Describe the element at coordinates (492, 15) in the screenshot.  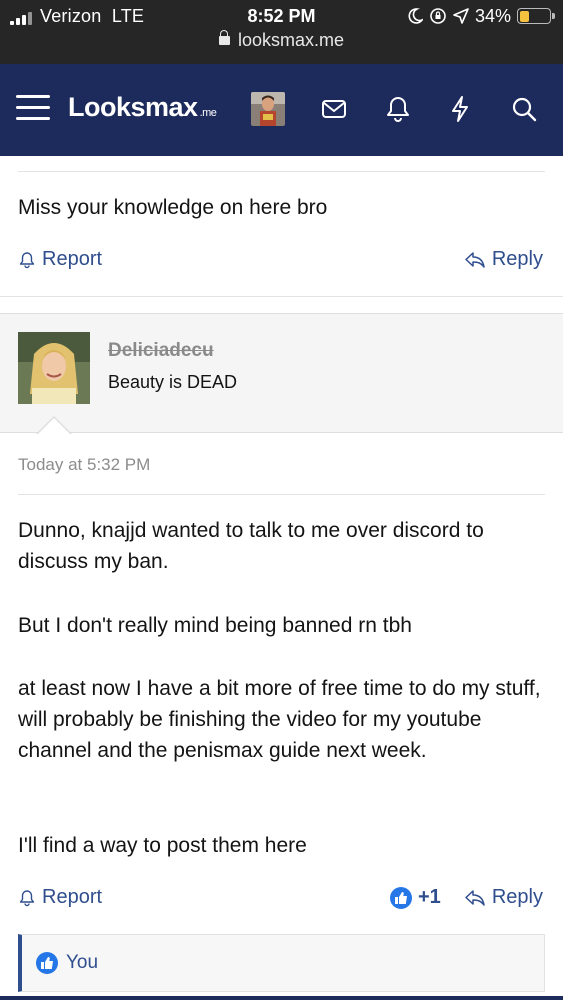
I see `battery-percent: 34%` at that location.